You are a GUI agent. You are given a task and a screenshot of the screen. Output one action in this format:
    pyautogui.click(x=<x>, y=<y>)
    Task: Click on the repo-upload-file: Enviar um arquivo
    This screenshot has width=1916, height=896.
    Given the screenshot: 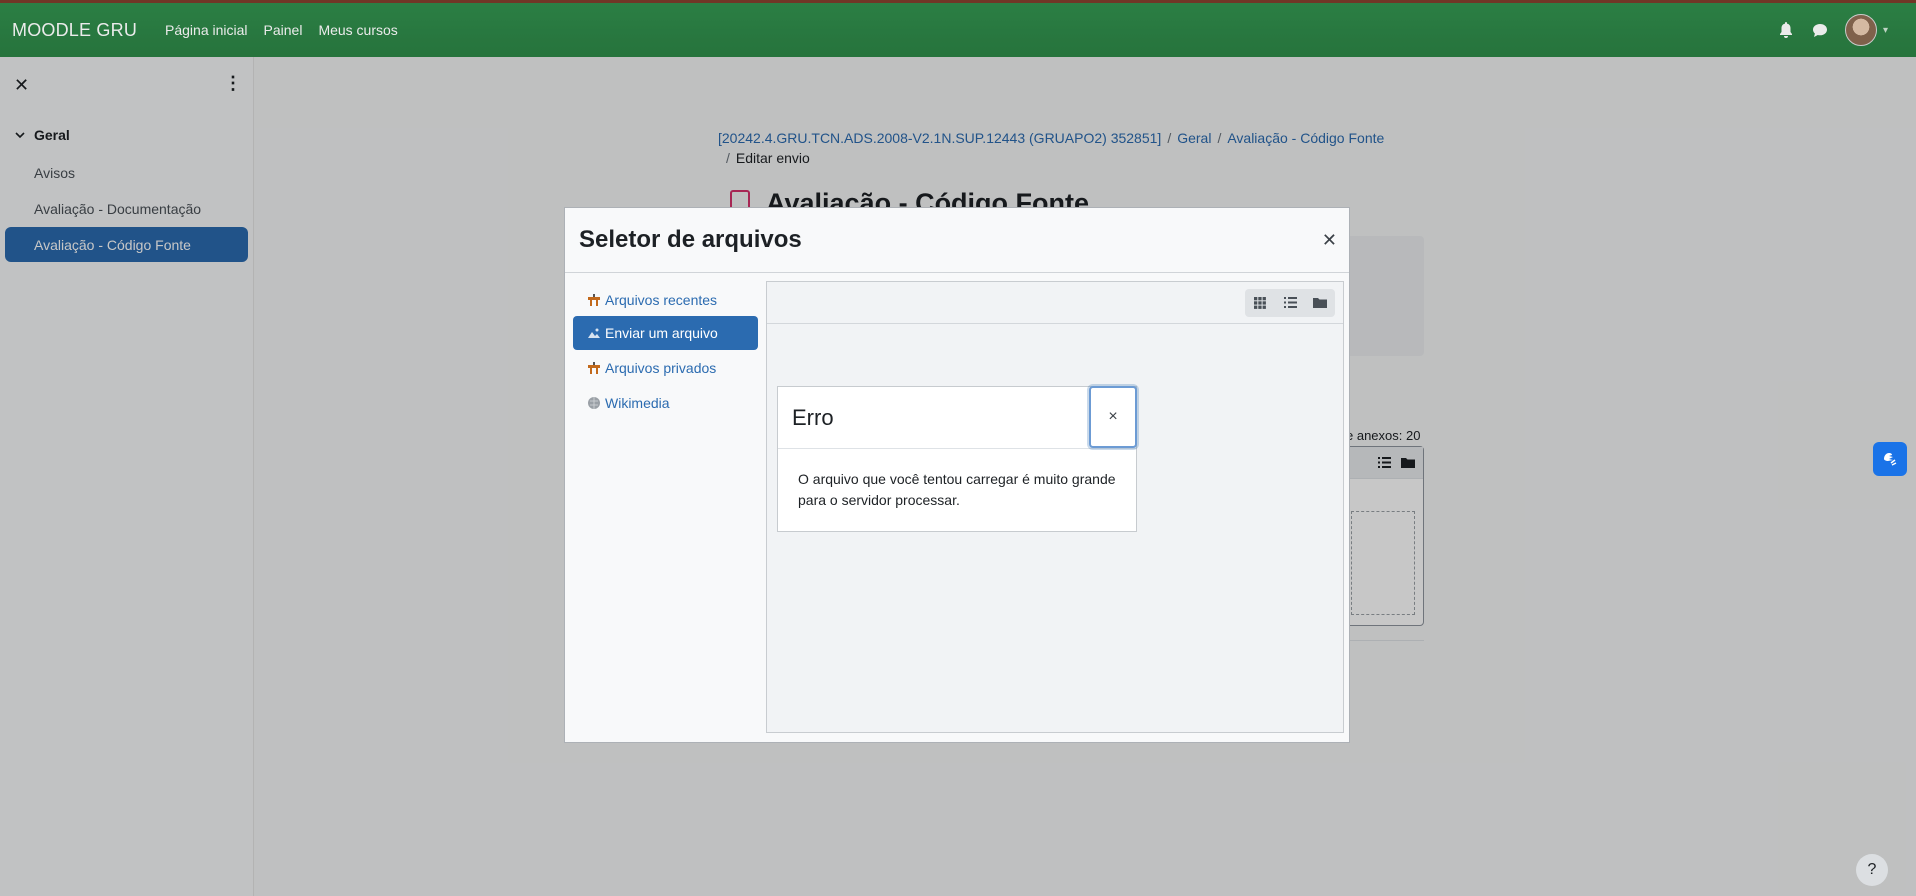 What is the action you would take?
    pyautogui.click(x=665, y=333)
    